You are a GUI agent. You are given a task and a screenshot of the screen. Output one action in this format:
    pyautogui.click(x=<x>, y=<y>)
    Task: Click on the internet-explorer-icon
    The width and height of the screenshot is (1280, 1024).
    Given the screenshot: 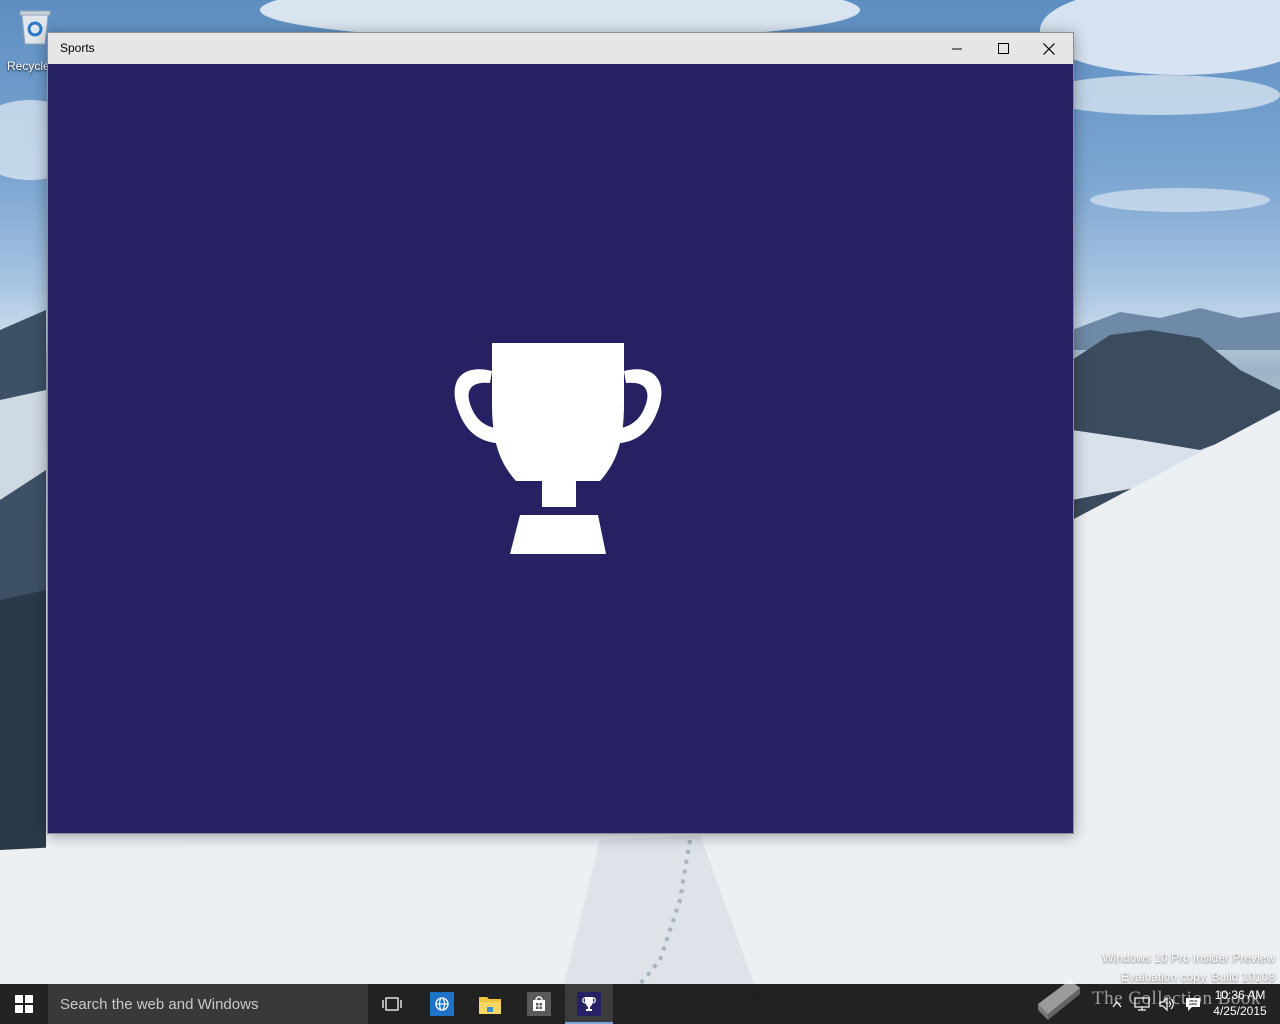 What is the action you would take?
    pyautogui.click(x=442, y=1004)
    